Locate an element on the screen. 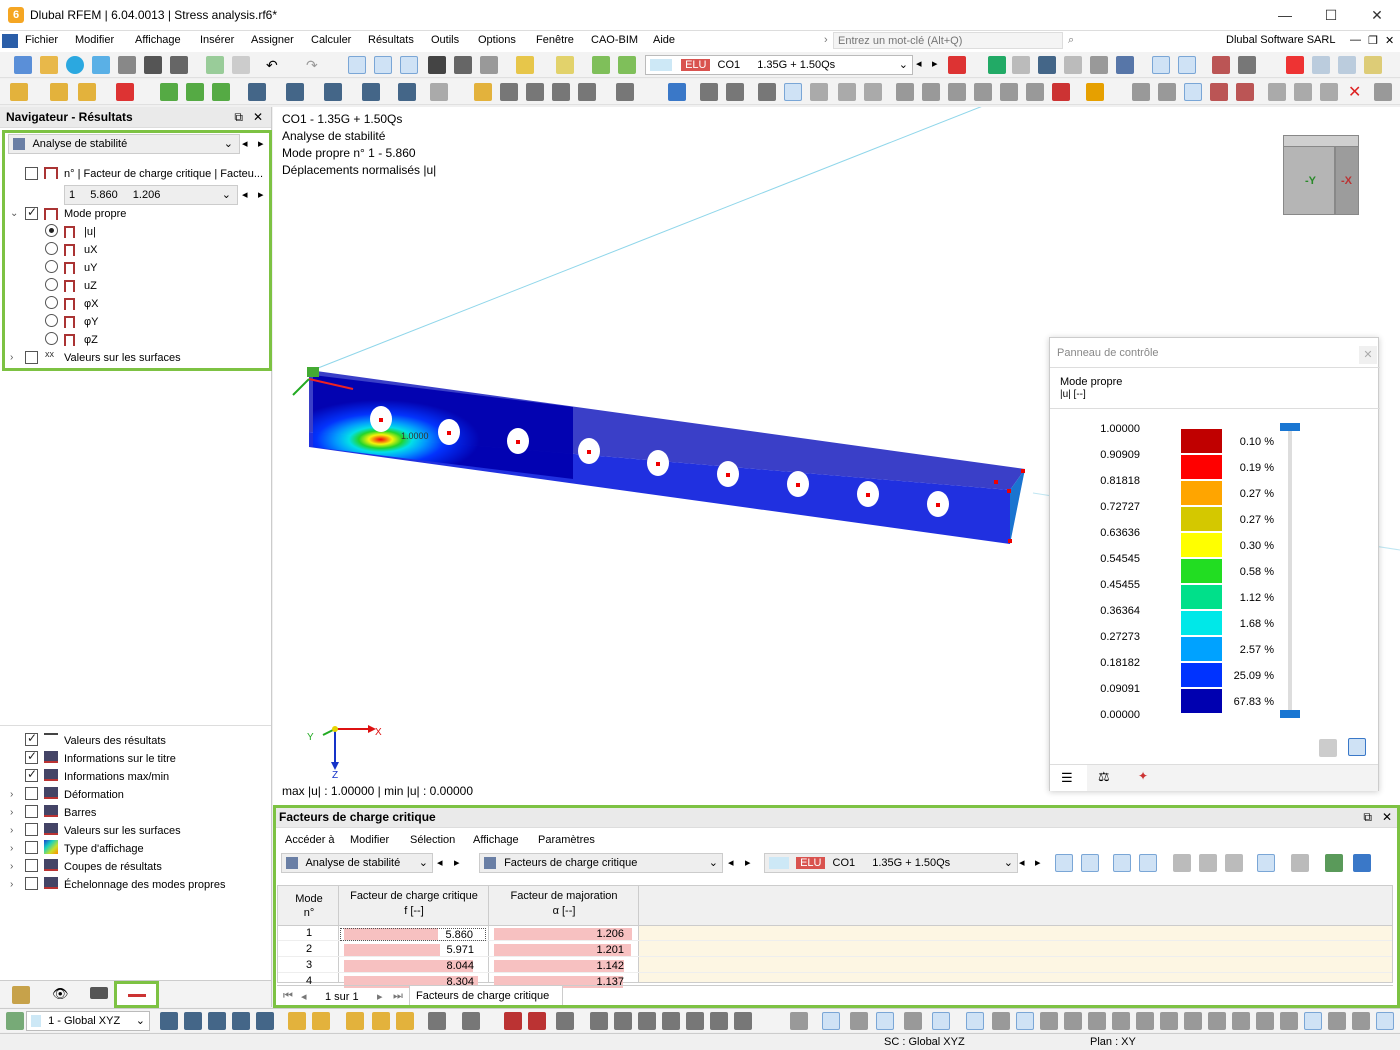 This screenshot has height=1050, width=1400. open-file-icon is located at coordinates (49, 65).